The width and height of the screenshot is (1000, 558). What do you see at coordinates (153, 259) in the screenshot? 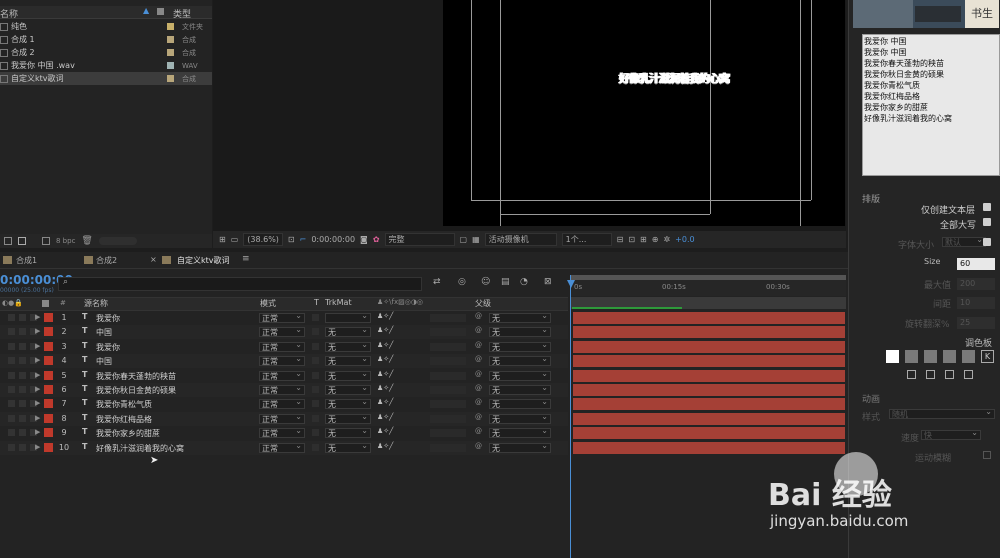
I see `close-tab-icon: ×` at bounding box center [153, 259].